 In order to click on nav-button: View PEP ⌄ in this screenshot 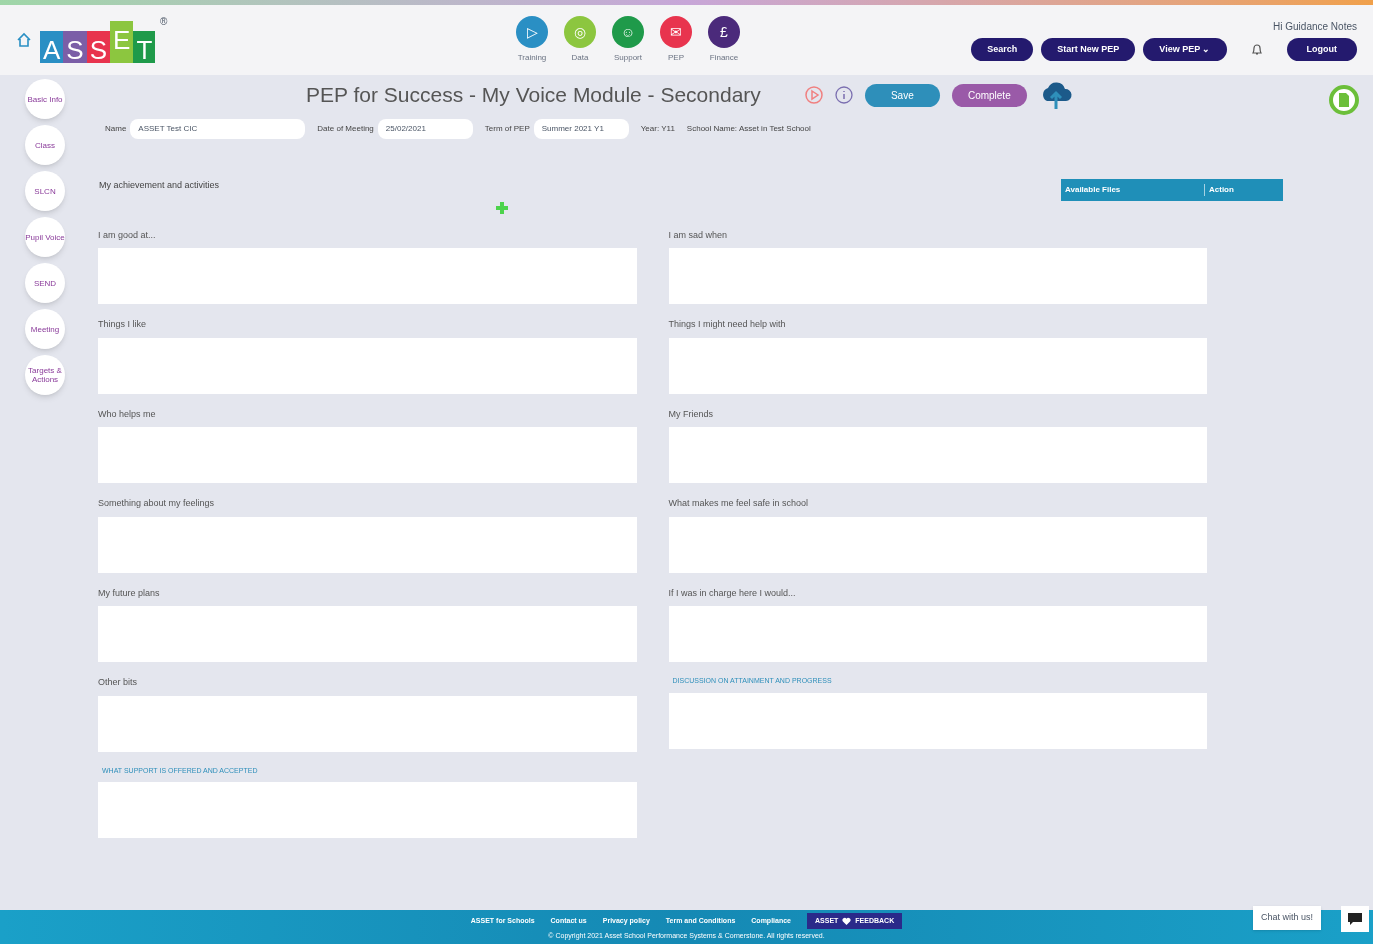, I will do `click(1185, 49)`.